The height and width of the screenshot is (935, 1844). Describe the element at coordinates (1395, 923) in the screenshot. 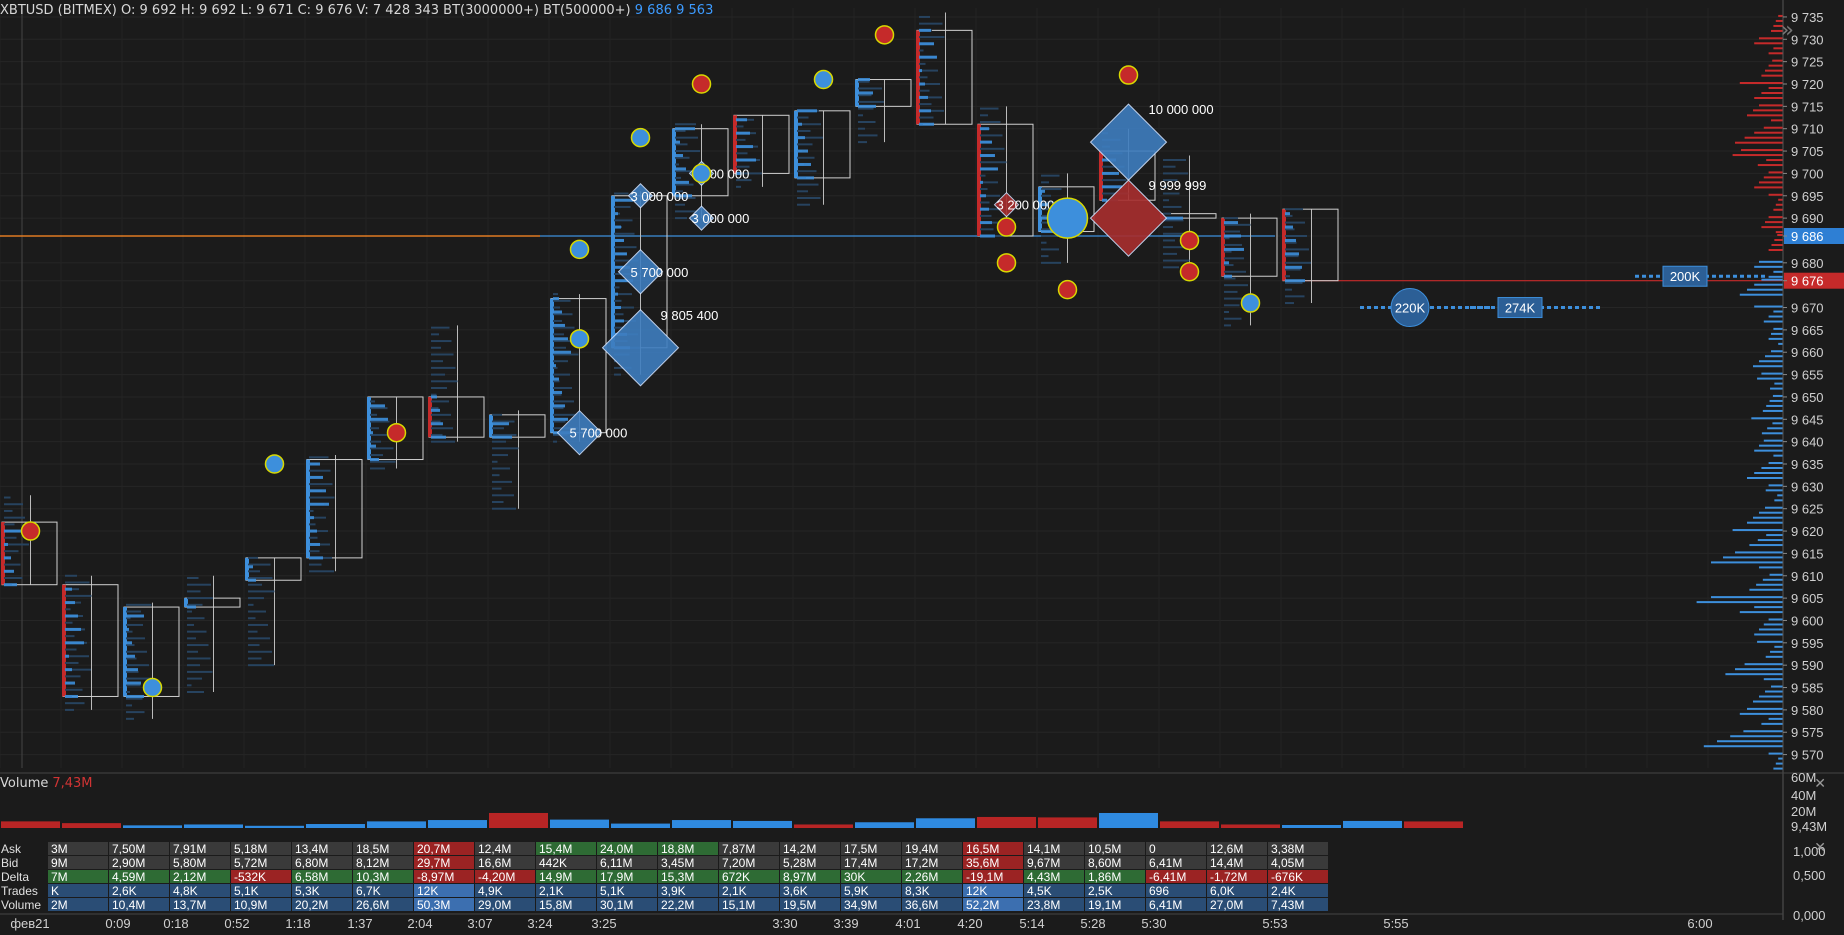

I see `time-label: 5:55` at that location.